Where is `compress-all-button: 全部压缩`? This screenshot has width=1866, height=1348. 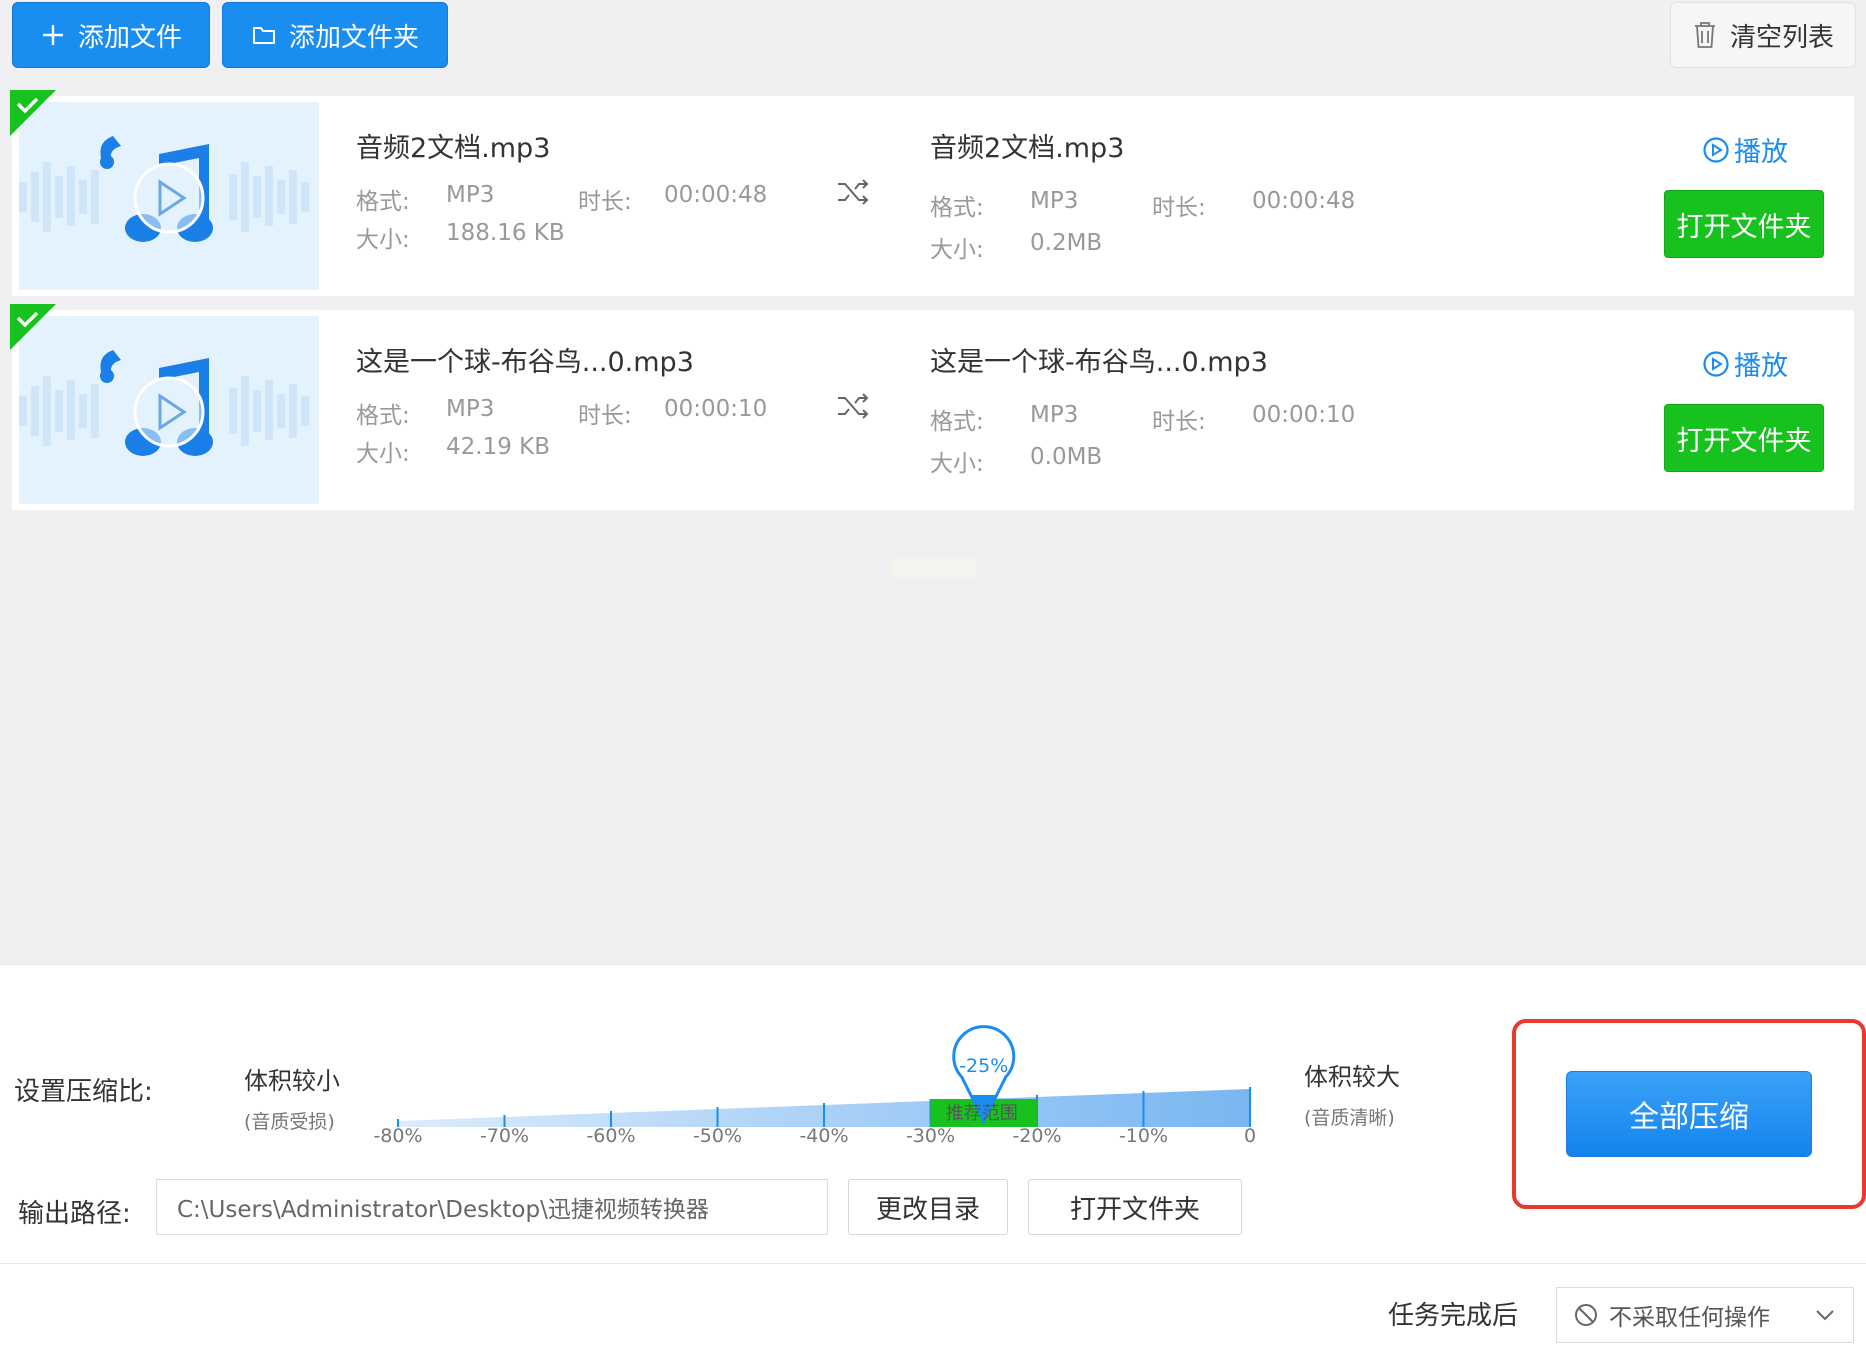 compress-all-button: 全部压缩 is located at coordinates (1689, 1114).